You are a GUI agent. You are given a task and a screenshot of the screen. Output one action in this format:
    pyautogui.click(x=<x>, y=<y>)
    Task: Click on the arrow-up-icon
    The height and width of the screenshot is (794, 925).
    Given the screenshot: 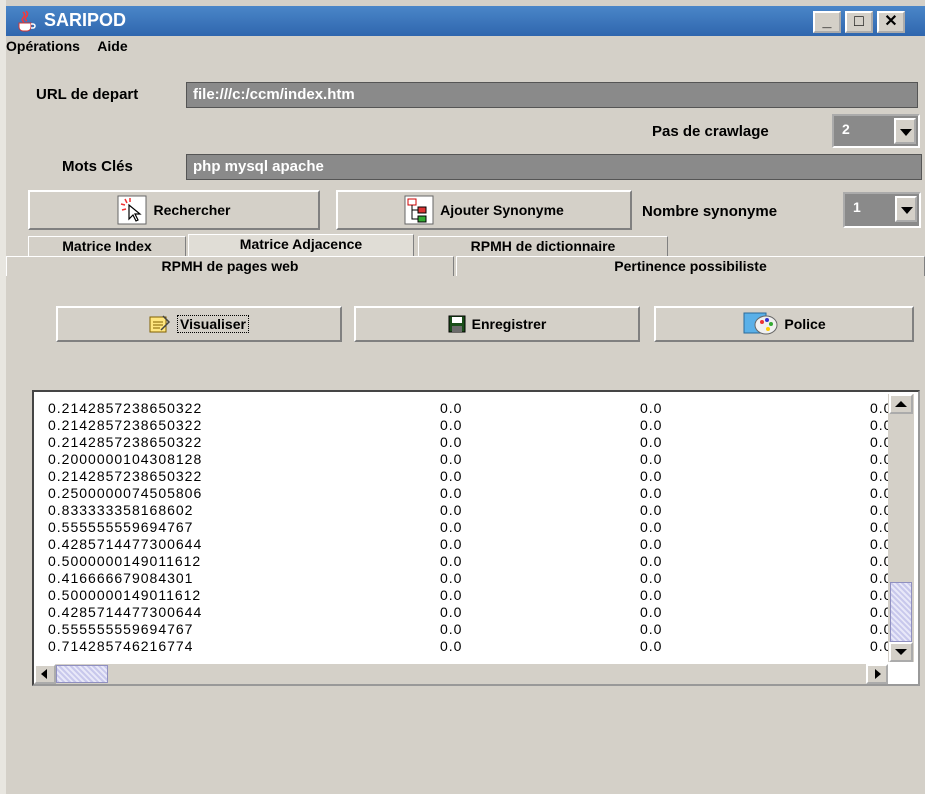 What is the action you would take?
    pyautogui.click(x=901, y=404)
    